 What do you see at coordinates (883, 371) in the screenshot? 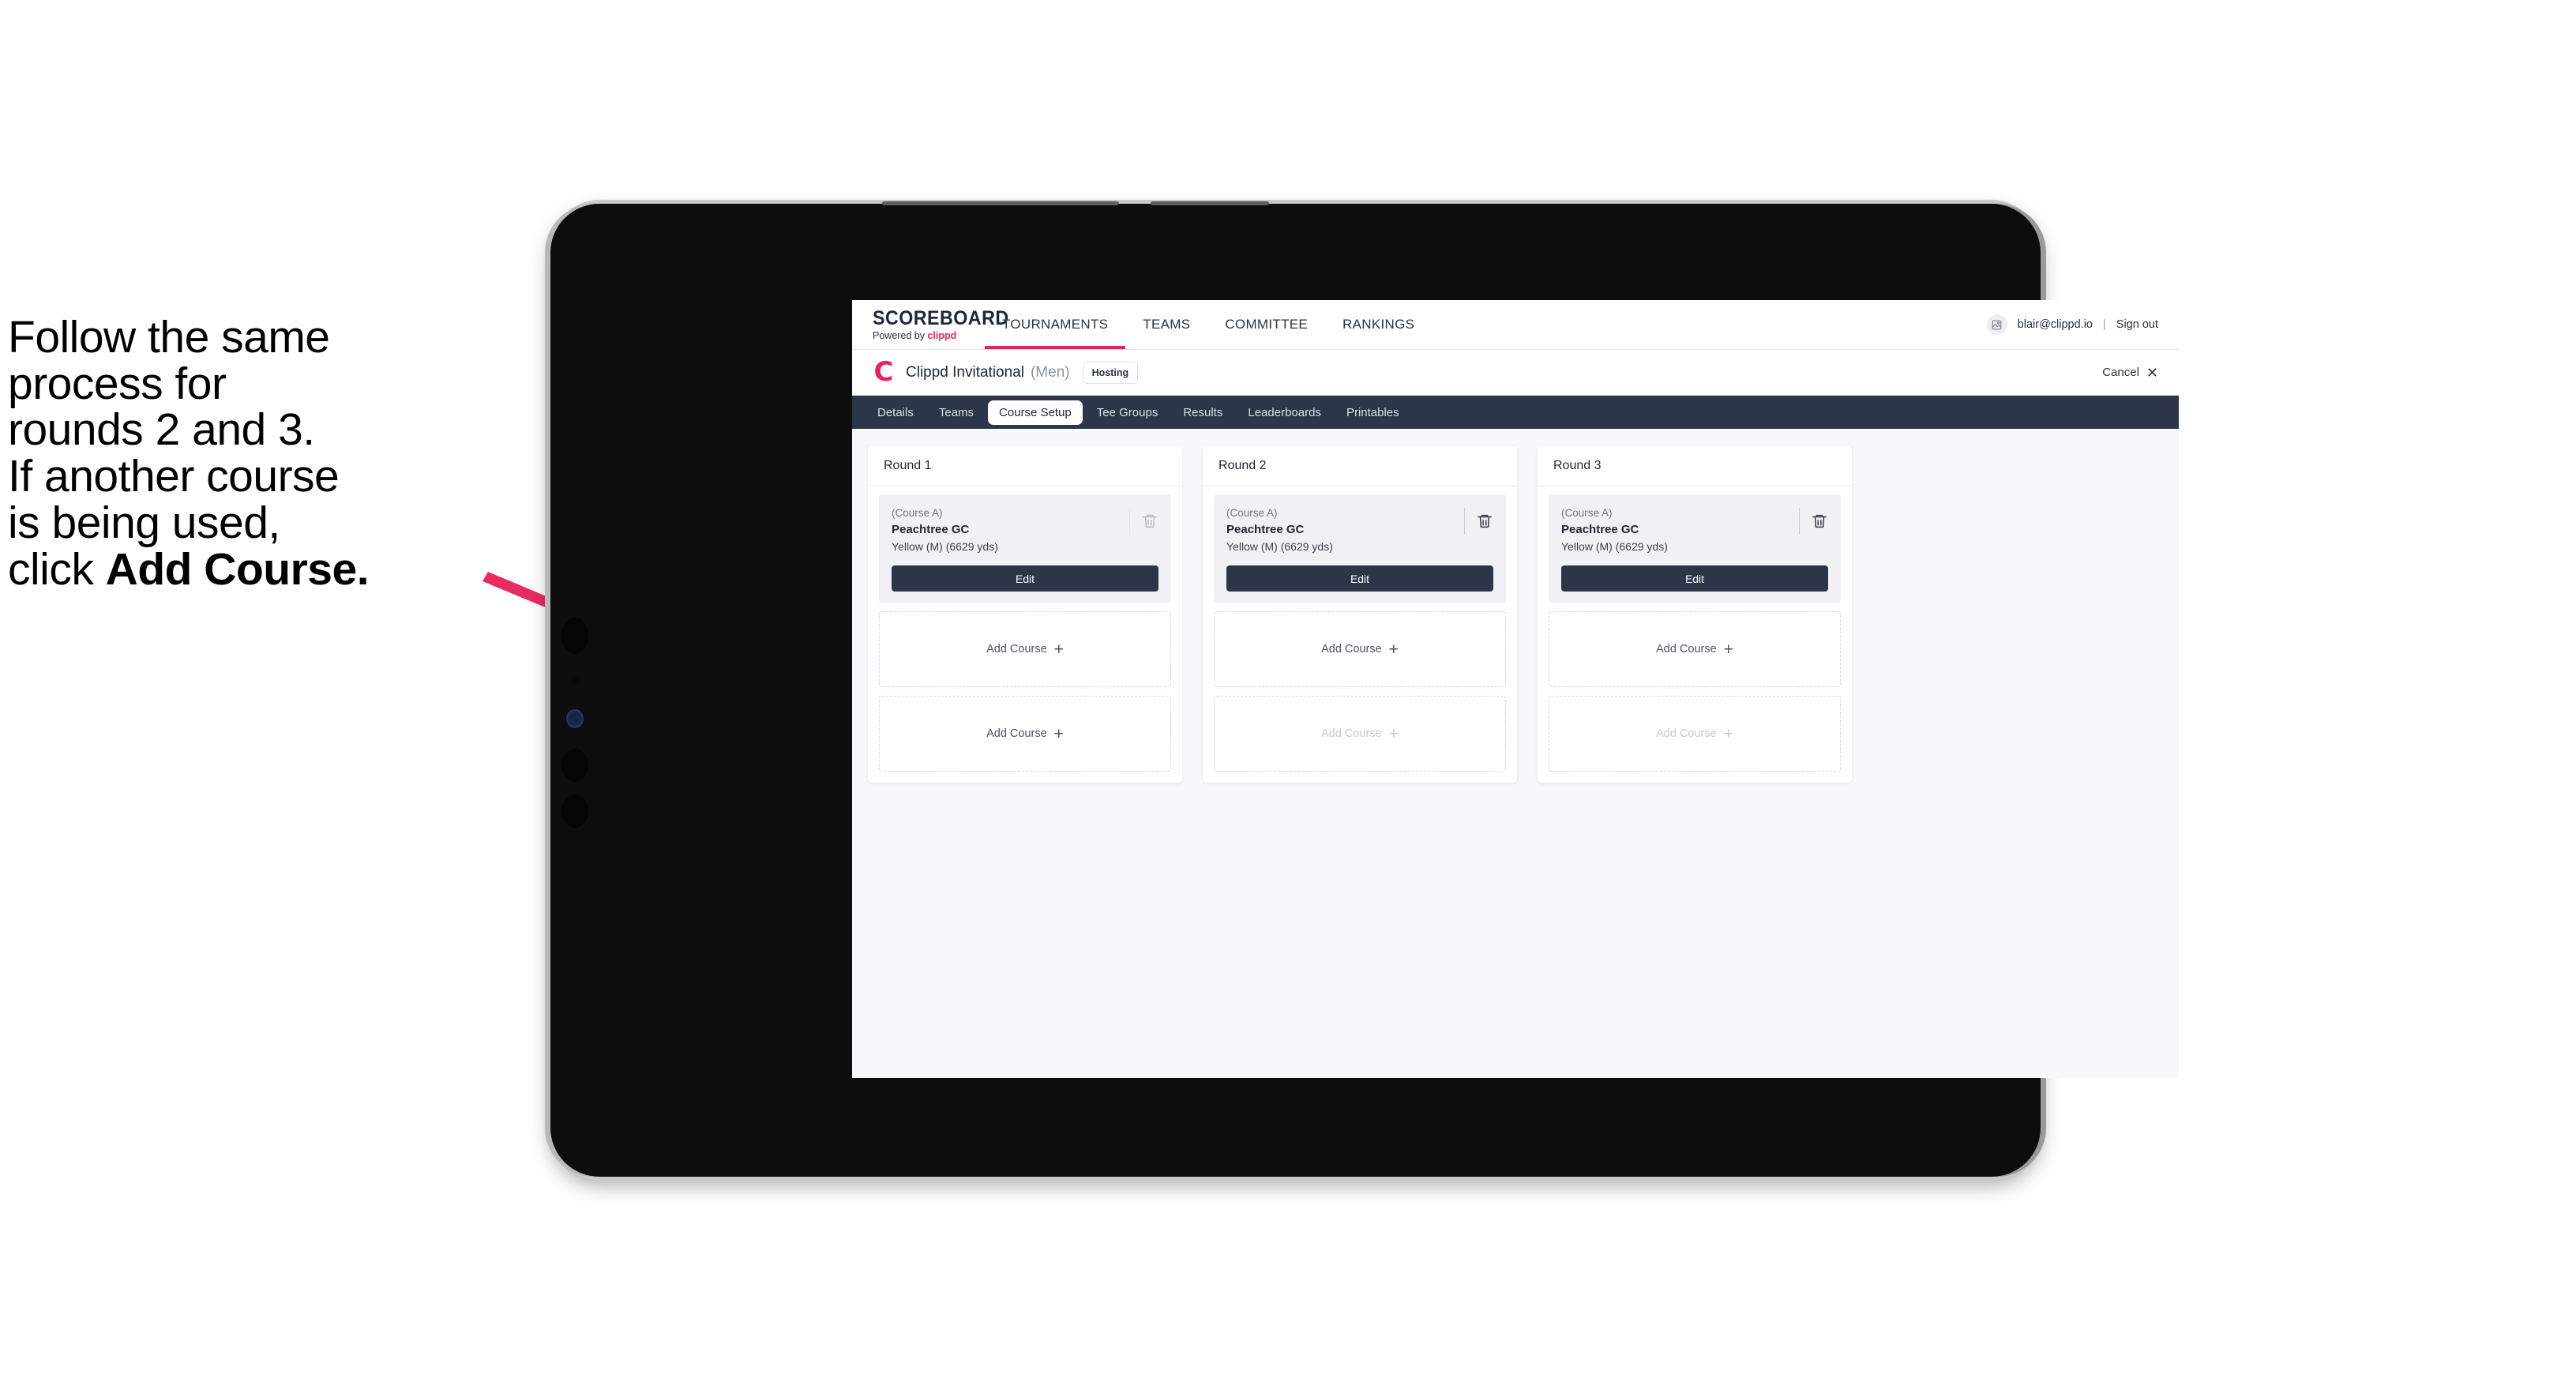
I see `clippd-c-logo-icon: C` at bounding box center [883, 371].